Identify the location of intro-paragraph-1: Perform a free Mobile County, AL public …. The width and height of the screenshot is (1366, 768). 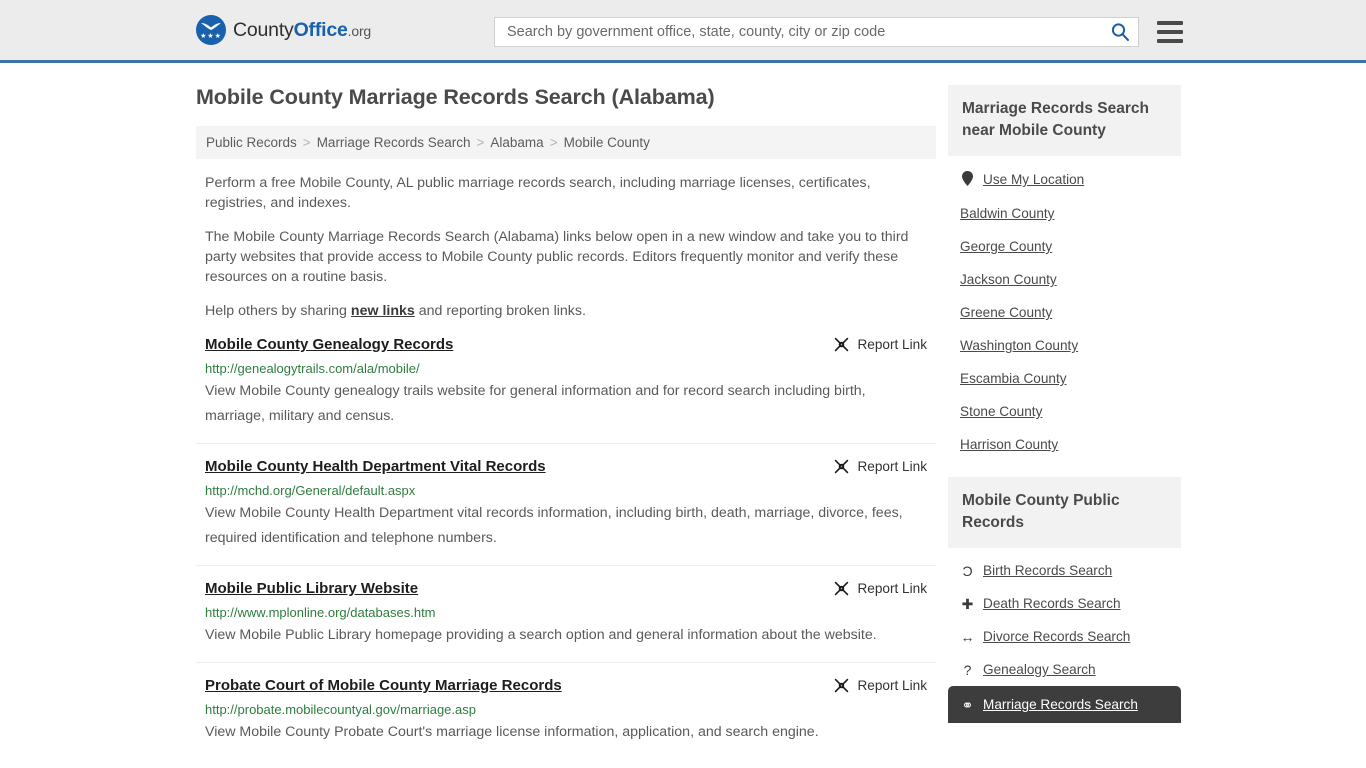
(538, 193).